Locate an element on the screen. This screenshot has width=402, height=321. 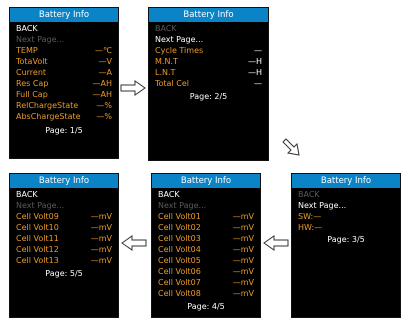
page-indicator: Page: 3/5 is located at coordinates (346, 239).